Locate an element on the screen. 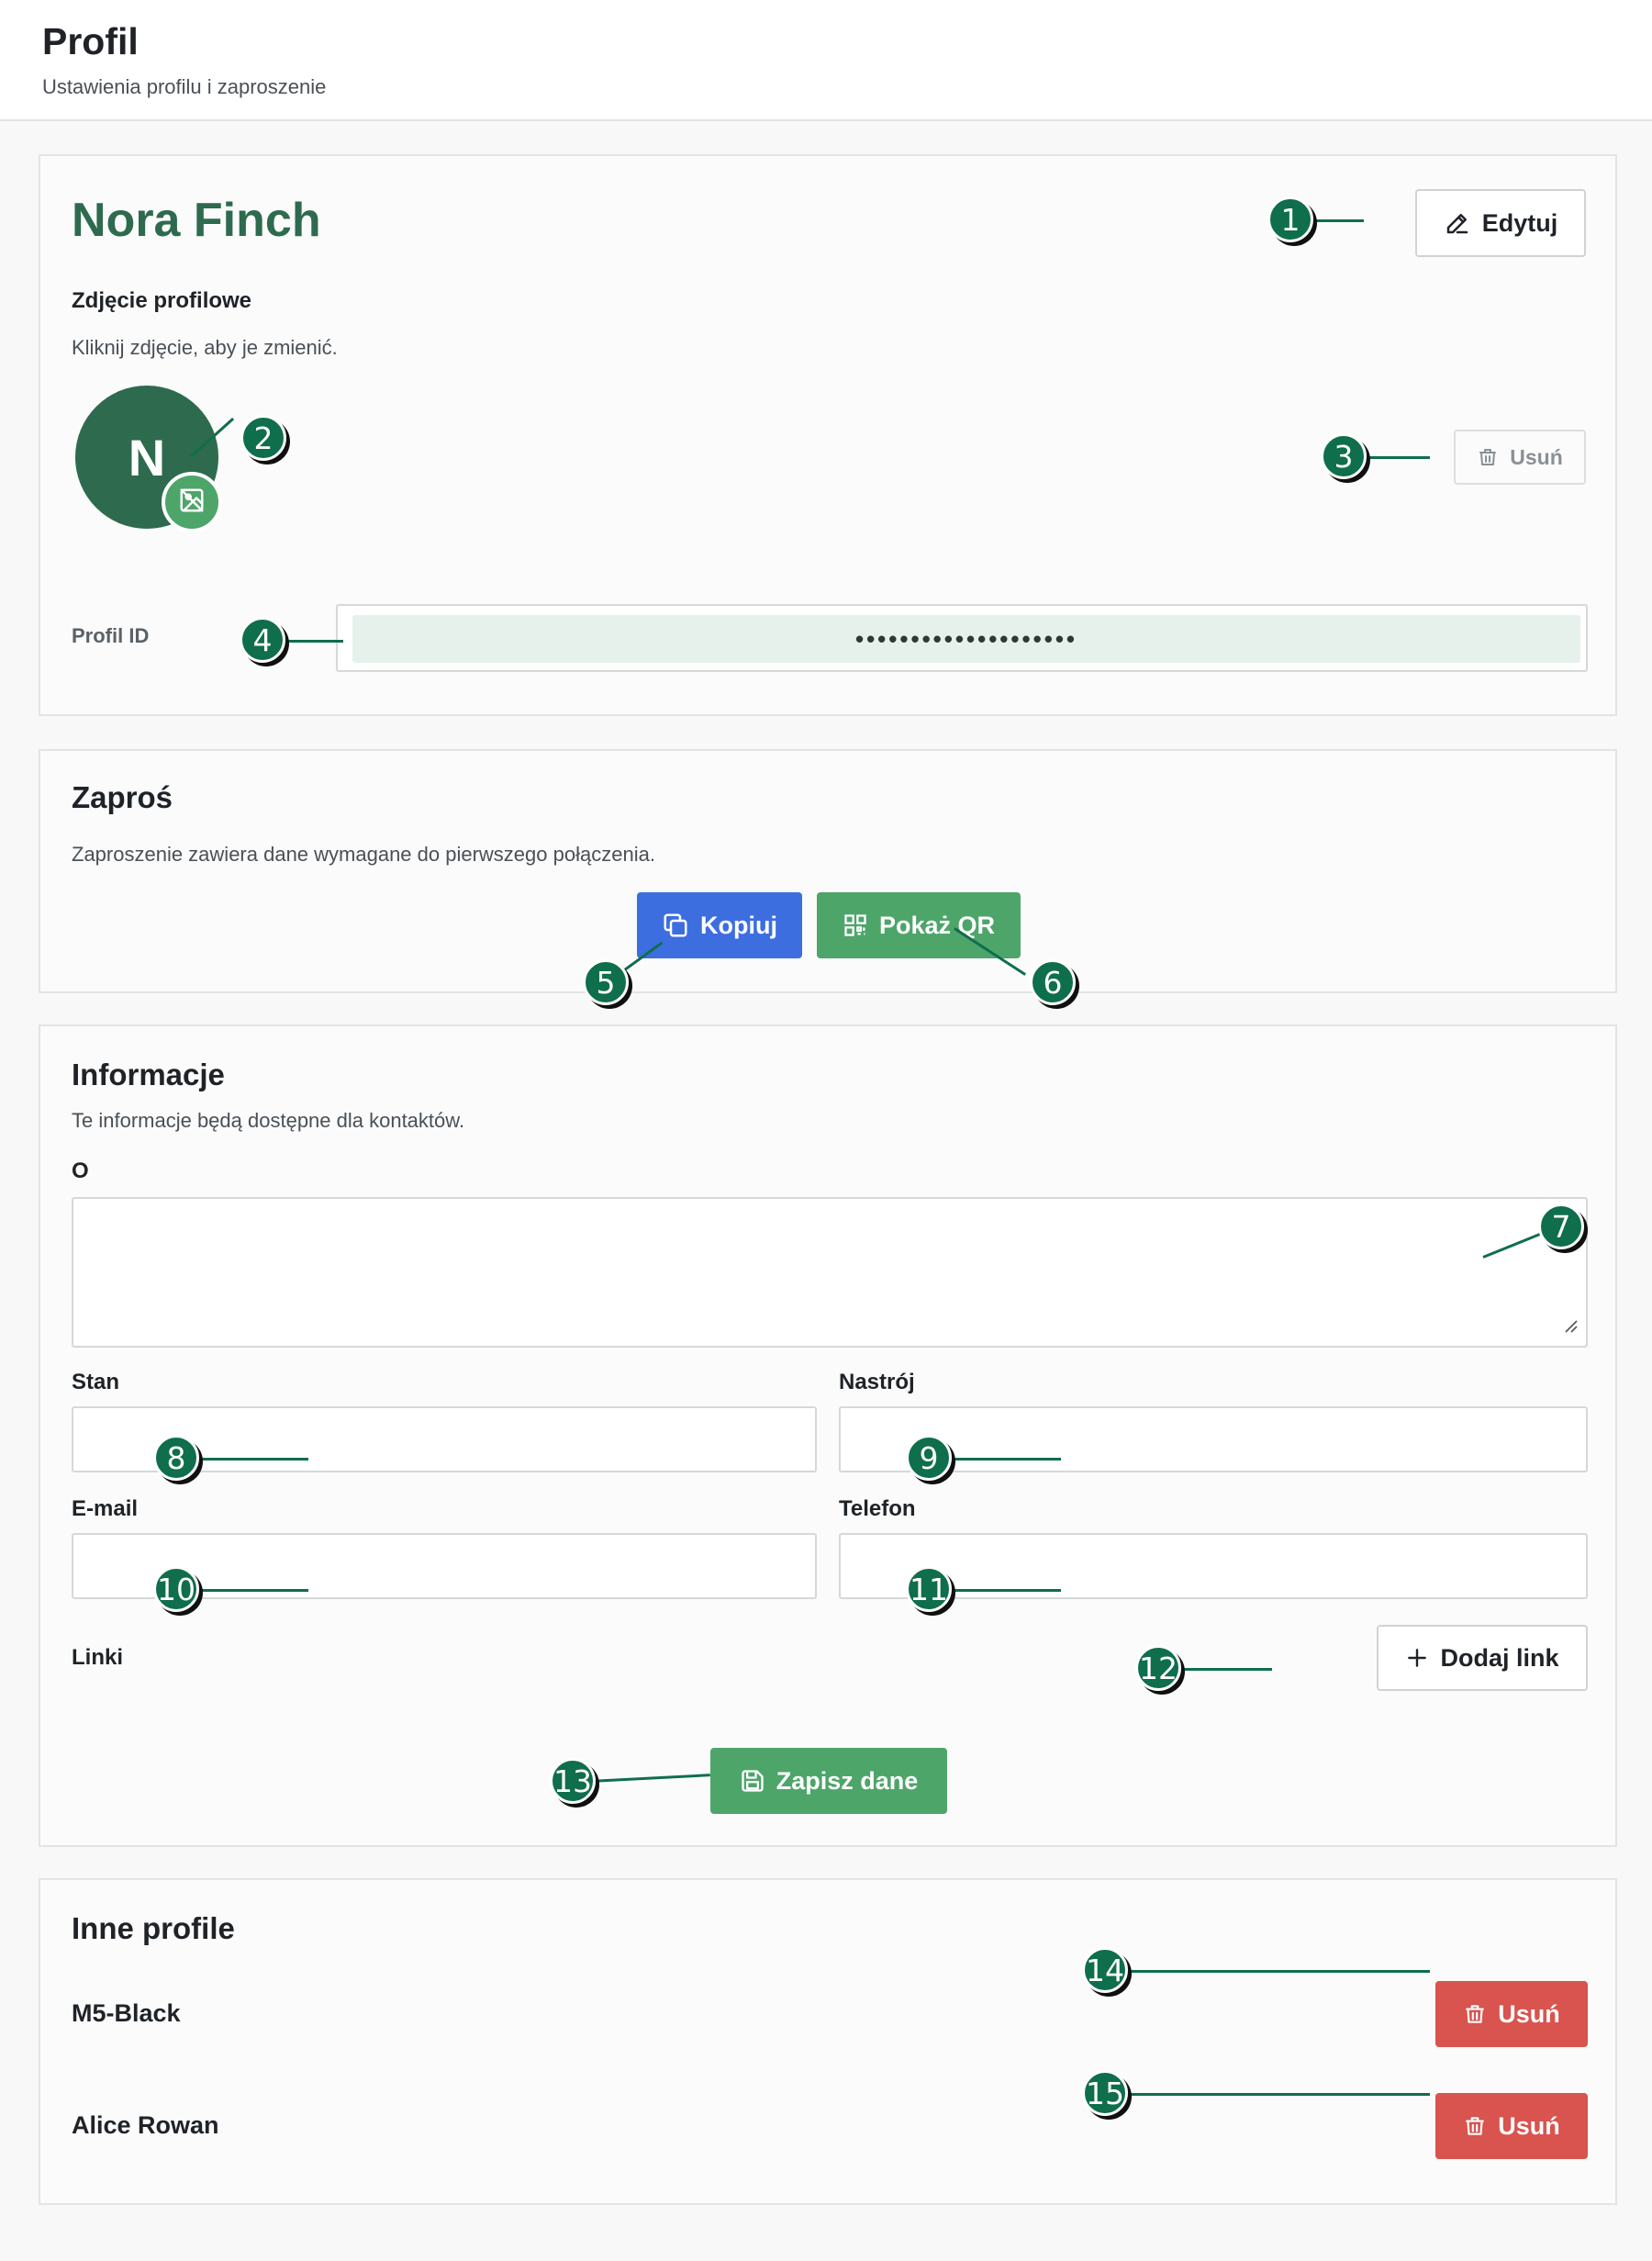  copy-invite-label: Kopiuj is located at coordinates (738, 925).